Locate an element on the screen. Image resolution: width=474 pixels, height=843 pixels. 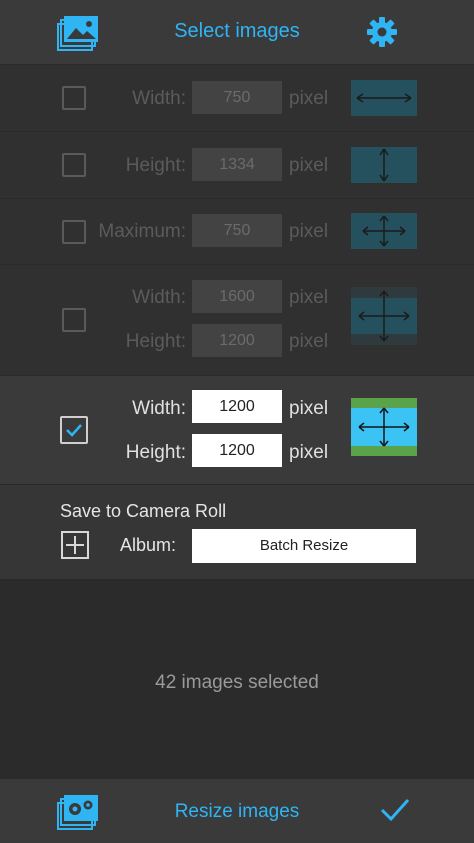
gear-icon is located at coordinates (382, 34).